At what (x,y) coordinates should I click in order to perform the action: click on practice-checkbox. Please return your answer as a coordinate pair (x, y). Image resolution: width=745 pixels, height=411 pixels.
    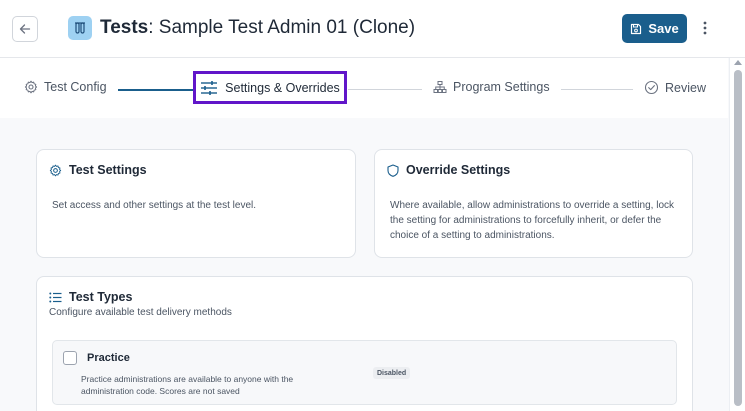
    Looking at the image, I should click on (70, 358).